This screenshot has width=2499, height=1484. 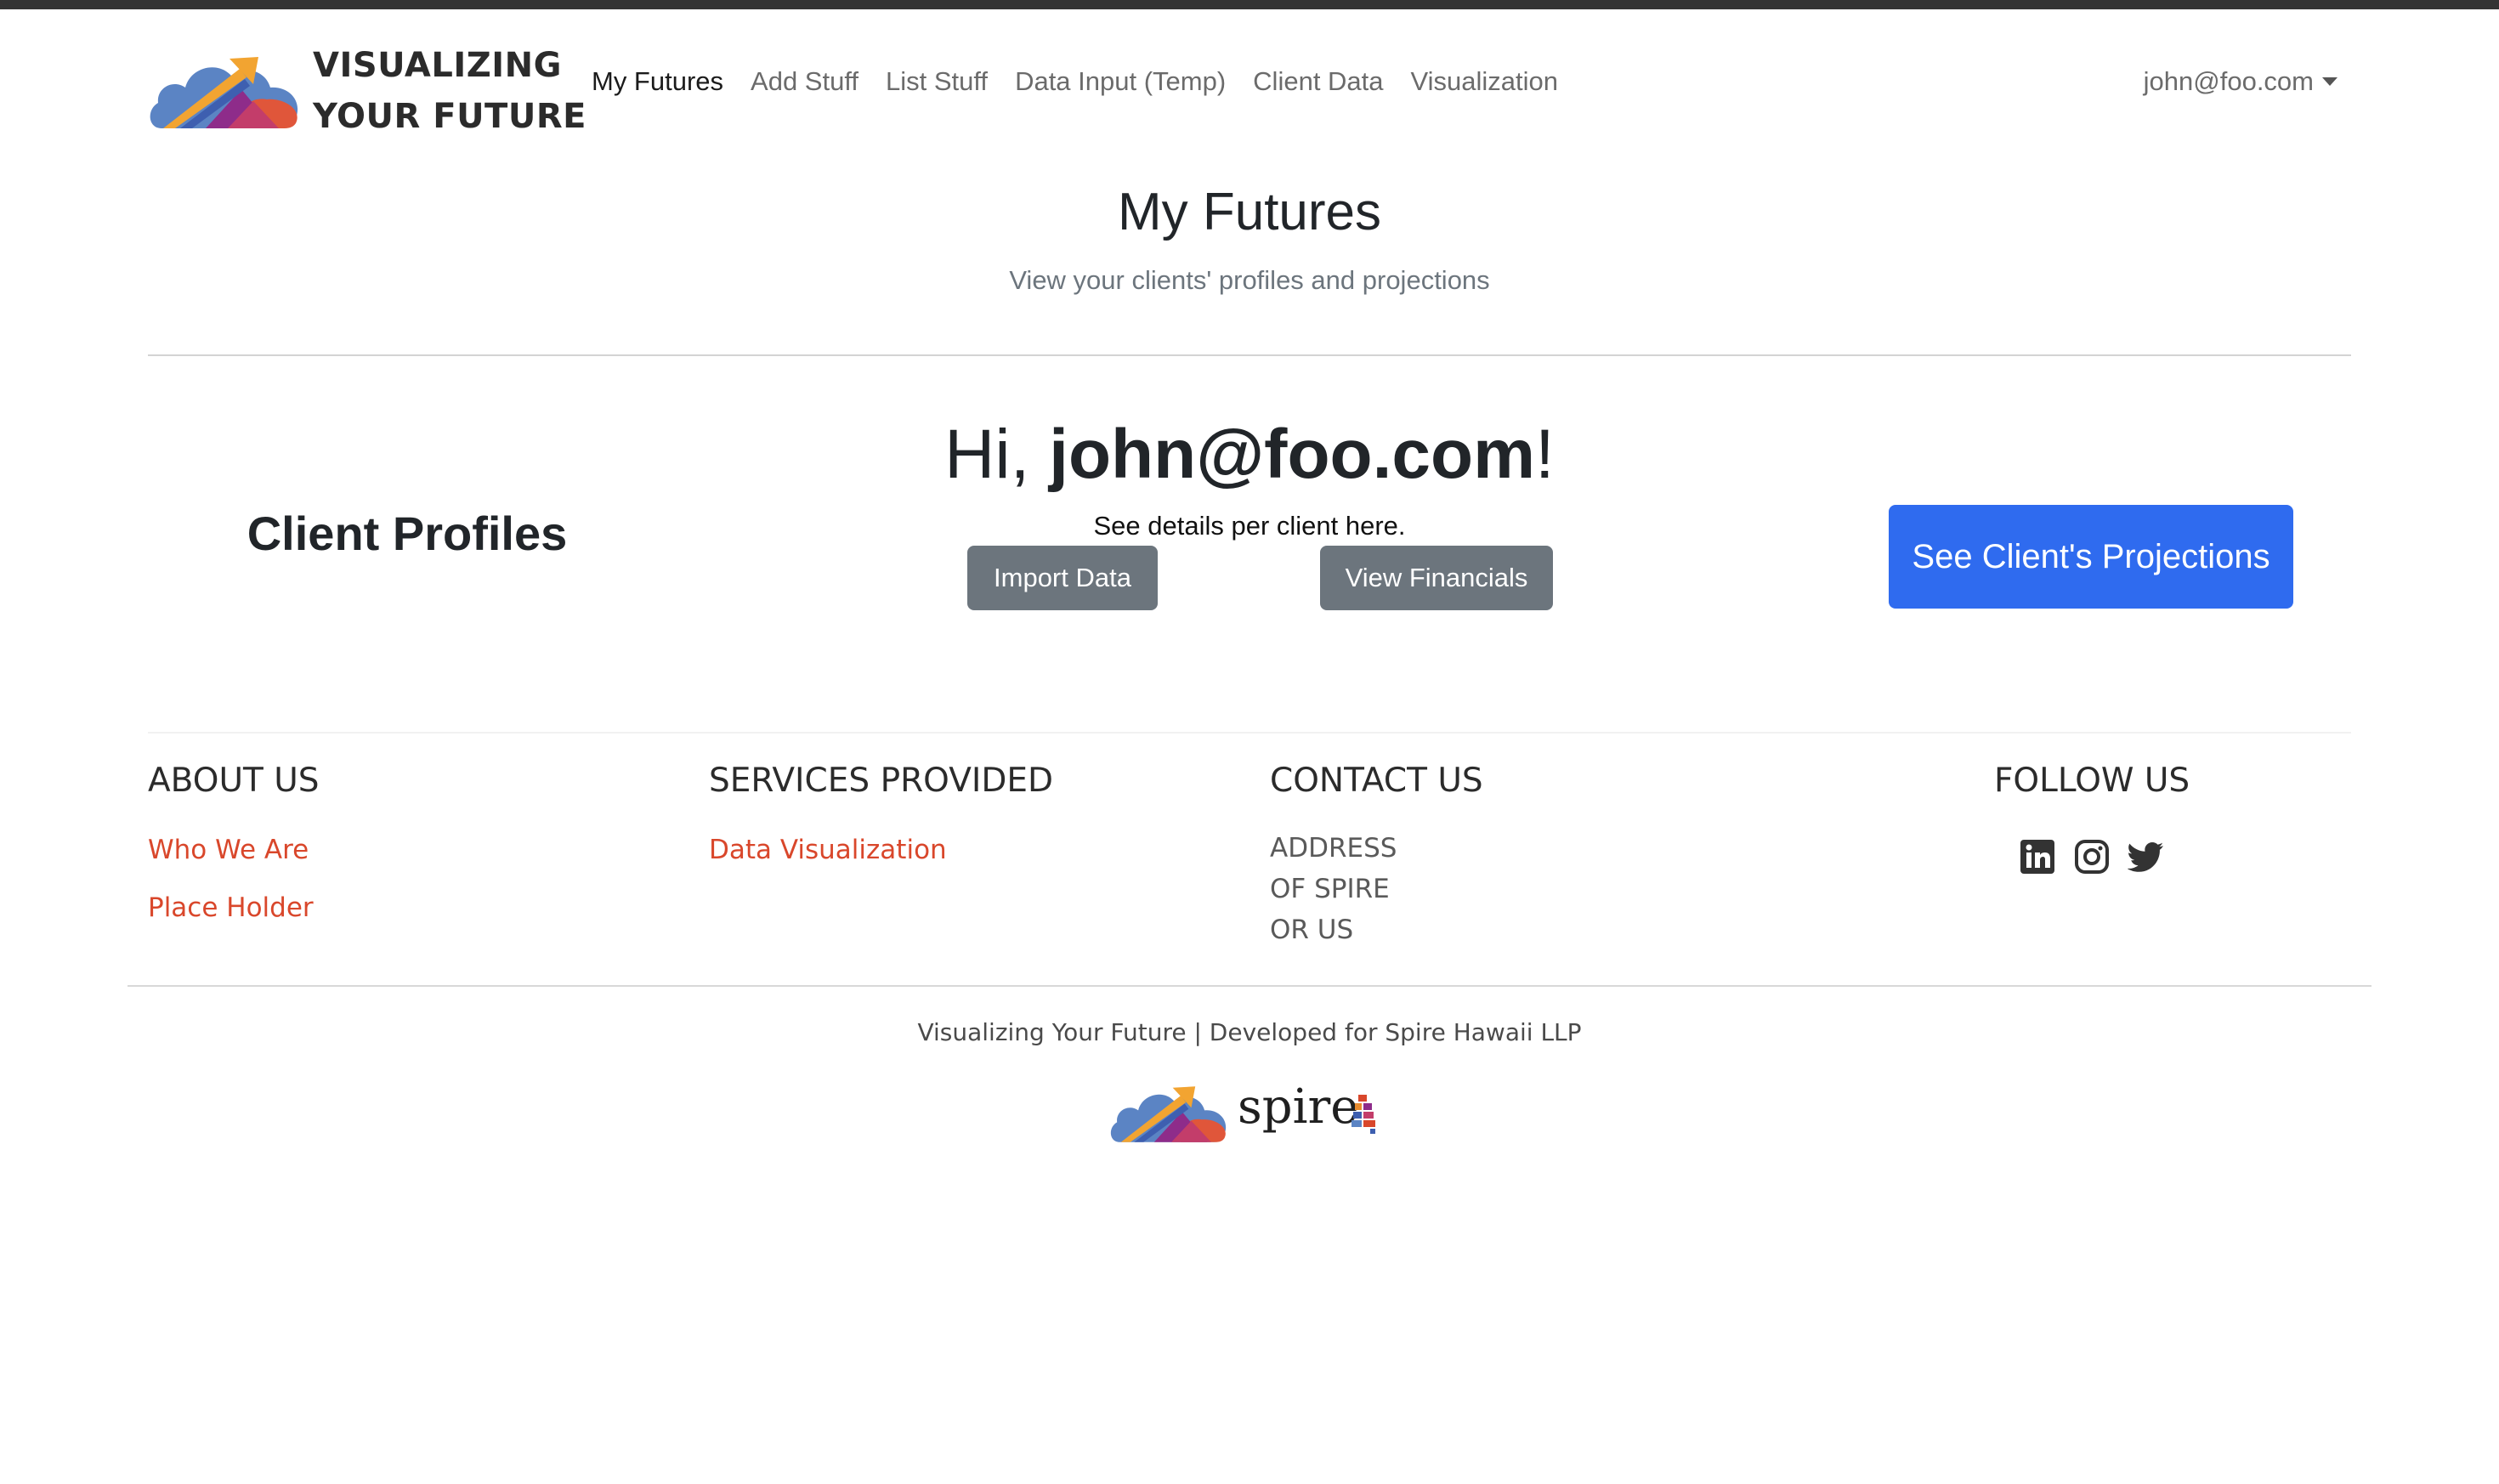 What do you see at coordinates (1249, 355) in the screenshot?
I see `header-divider` at bounding box center [1249, 355].